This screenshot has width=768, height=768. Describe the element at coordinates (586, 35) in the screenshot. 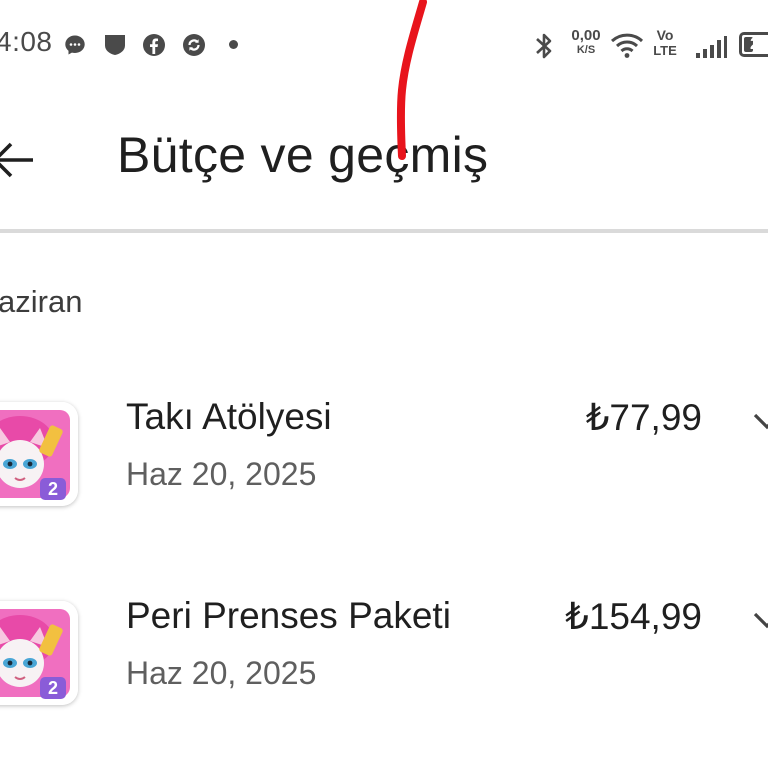

I see `network-speed-value: 0,00` at that location.